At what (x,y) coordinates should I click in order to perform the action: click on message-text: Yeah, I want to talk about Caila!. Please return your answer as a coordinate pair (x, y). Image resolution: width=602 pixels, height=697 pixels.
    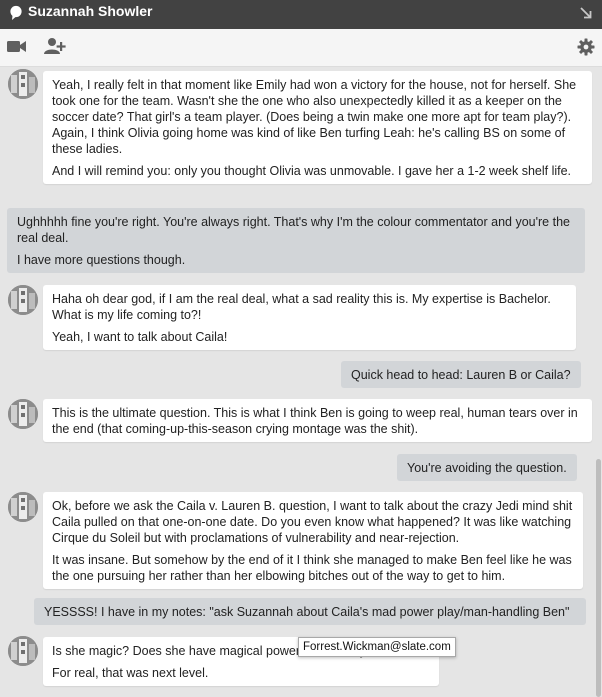
    Looking at the image, I should click on (140, 337).